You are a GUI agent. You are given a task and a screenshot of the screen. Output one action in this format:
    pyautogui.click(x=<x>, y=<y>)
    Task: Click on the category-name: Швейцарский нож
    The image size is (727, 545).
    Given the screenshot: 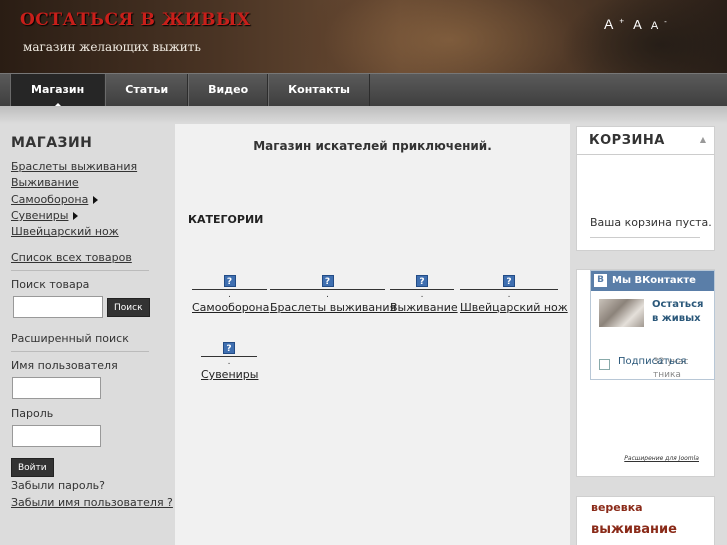 What is the action you would take?
    pyautogui.click(x=514, y=307)
    